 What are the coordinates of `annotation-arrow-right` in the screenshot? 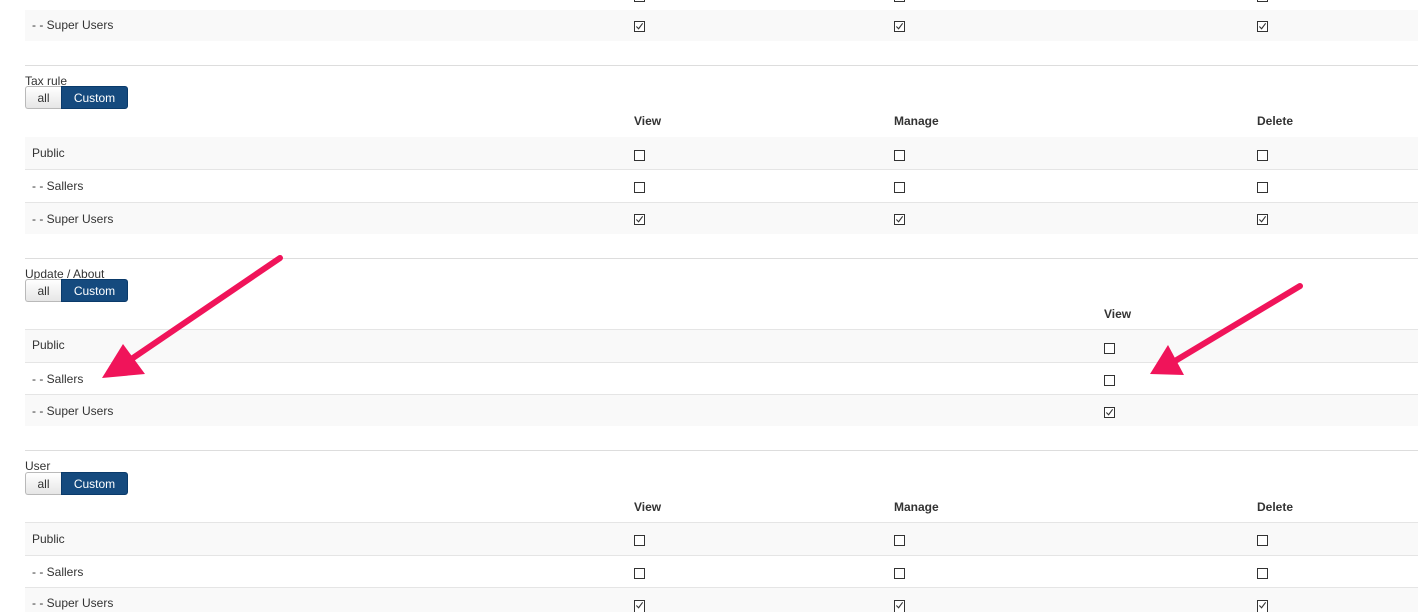 It's located at (1226, 329).